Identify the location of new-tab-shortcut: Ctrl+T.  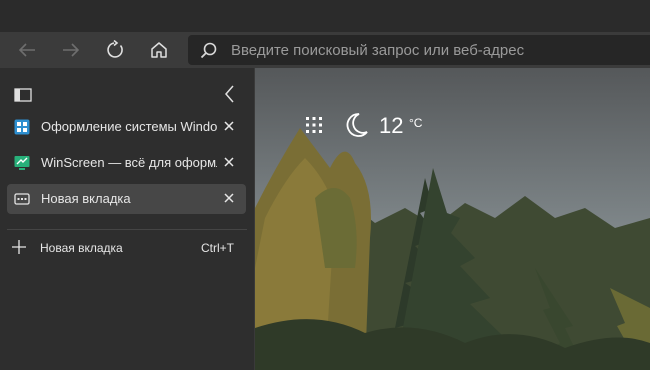
(217, 248).